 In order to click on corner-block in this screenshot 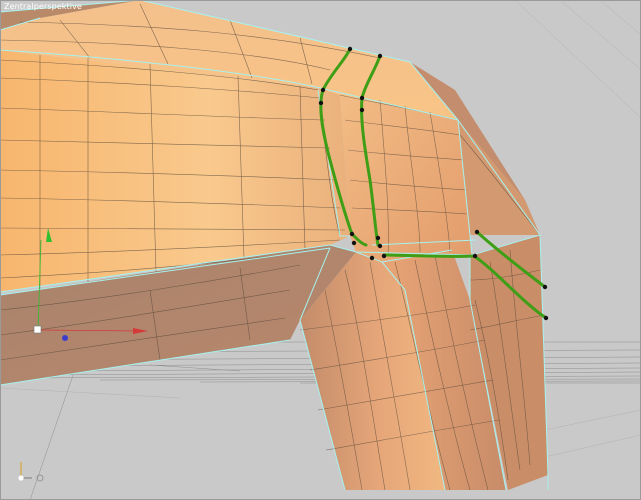, I will do `click(406, 178)`.